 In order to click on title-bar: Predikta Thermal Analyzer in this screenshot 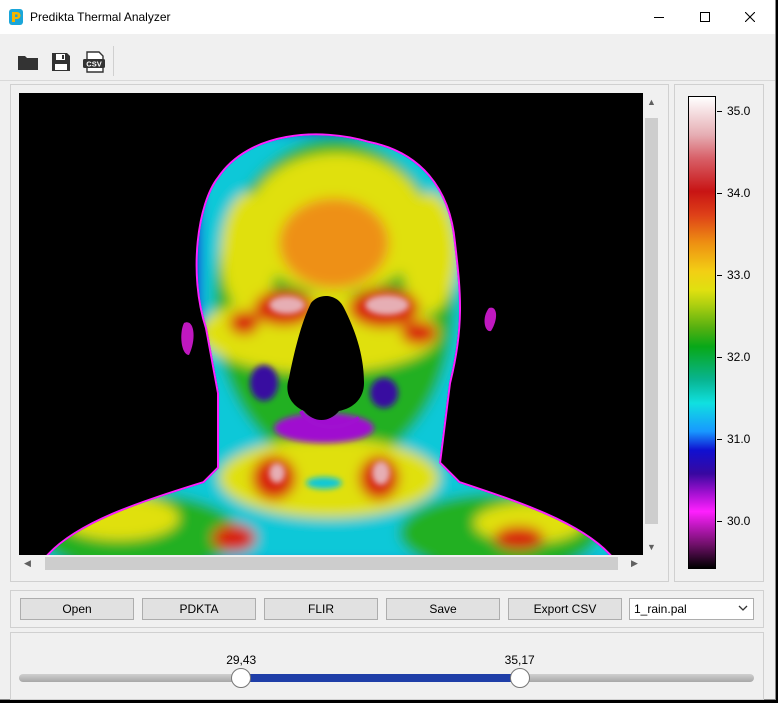, I will do `click(387, 17)`.